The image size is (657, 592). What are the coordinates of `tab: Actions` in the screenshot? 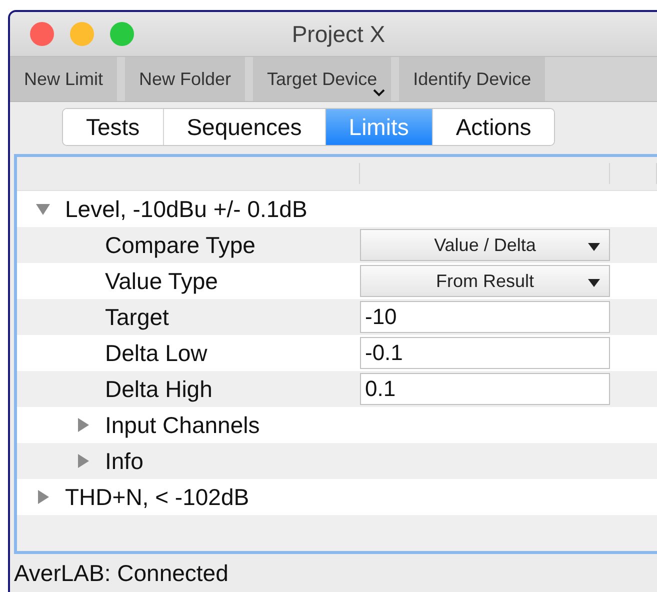 It's located at (493, 127).